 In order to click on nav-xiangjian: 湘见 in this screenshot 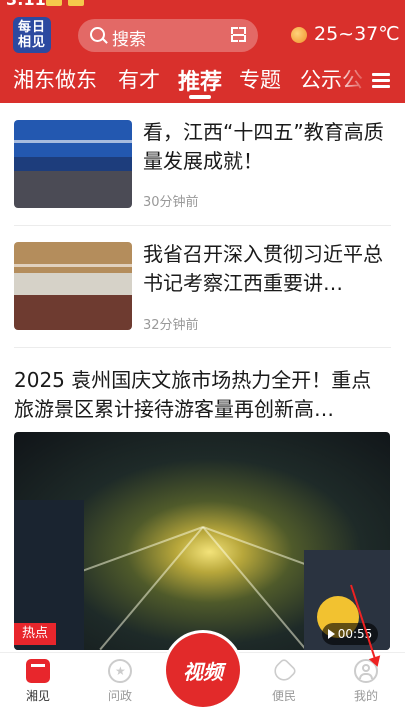, I will do `click(38, 681)`.